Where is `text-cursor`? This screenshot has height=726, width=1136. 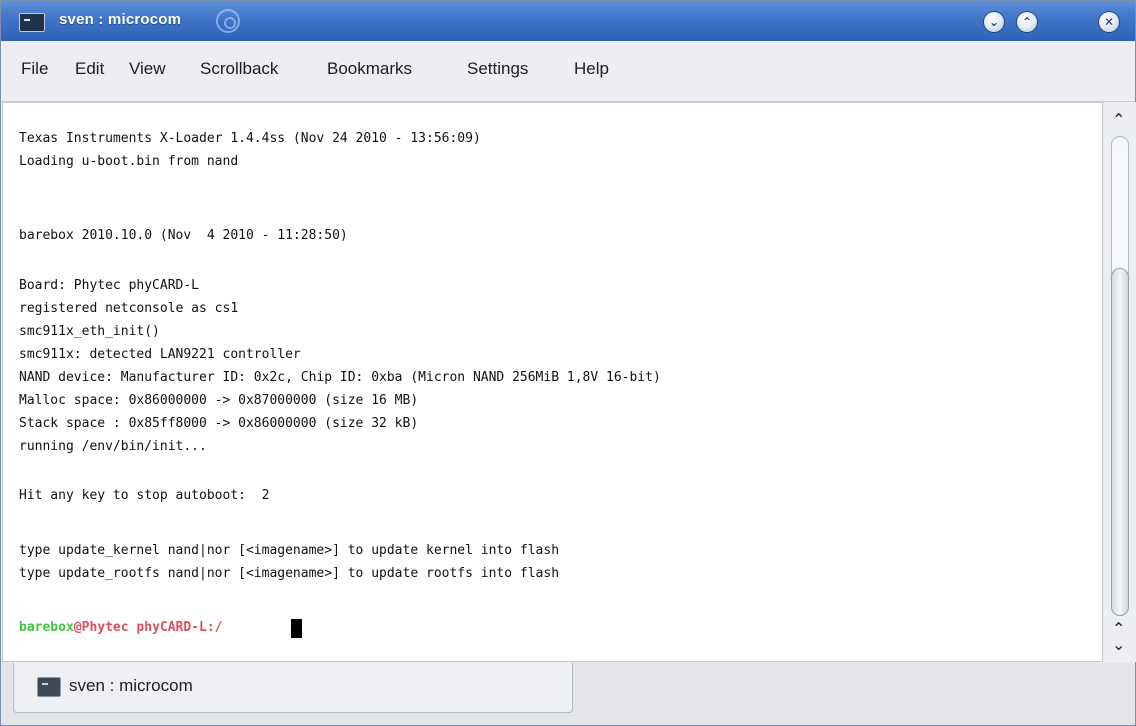 text-cursor is located at coordinates (296, 628).